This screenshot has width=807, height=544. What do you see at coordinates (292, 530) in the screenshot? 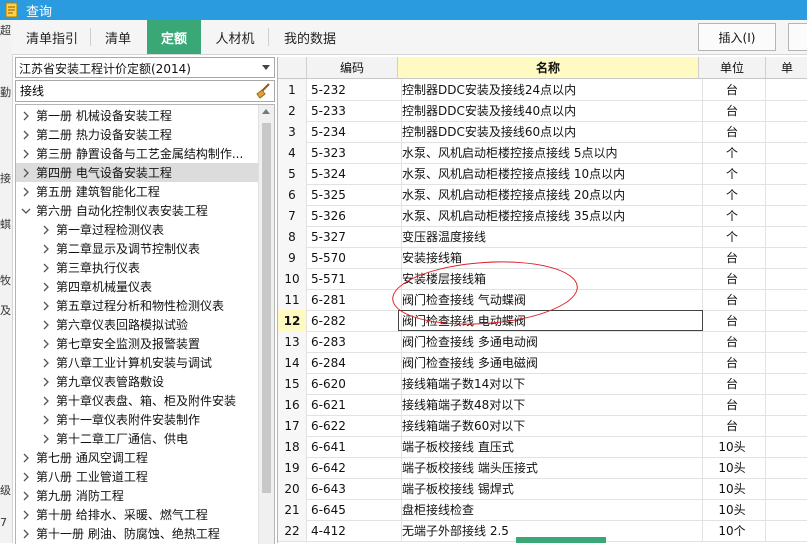
I see `row-index: 22` at bounding box center [292, 530].